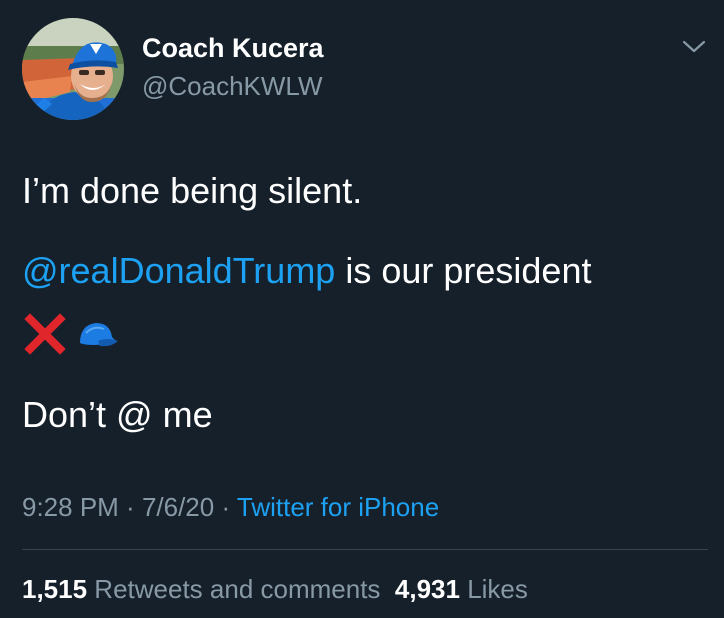  I want to click on retweets-stat: 1,515 Retweets and comments, so click(201, 589).